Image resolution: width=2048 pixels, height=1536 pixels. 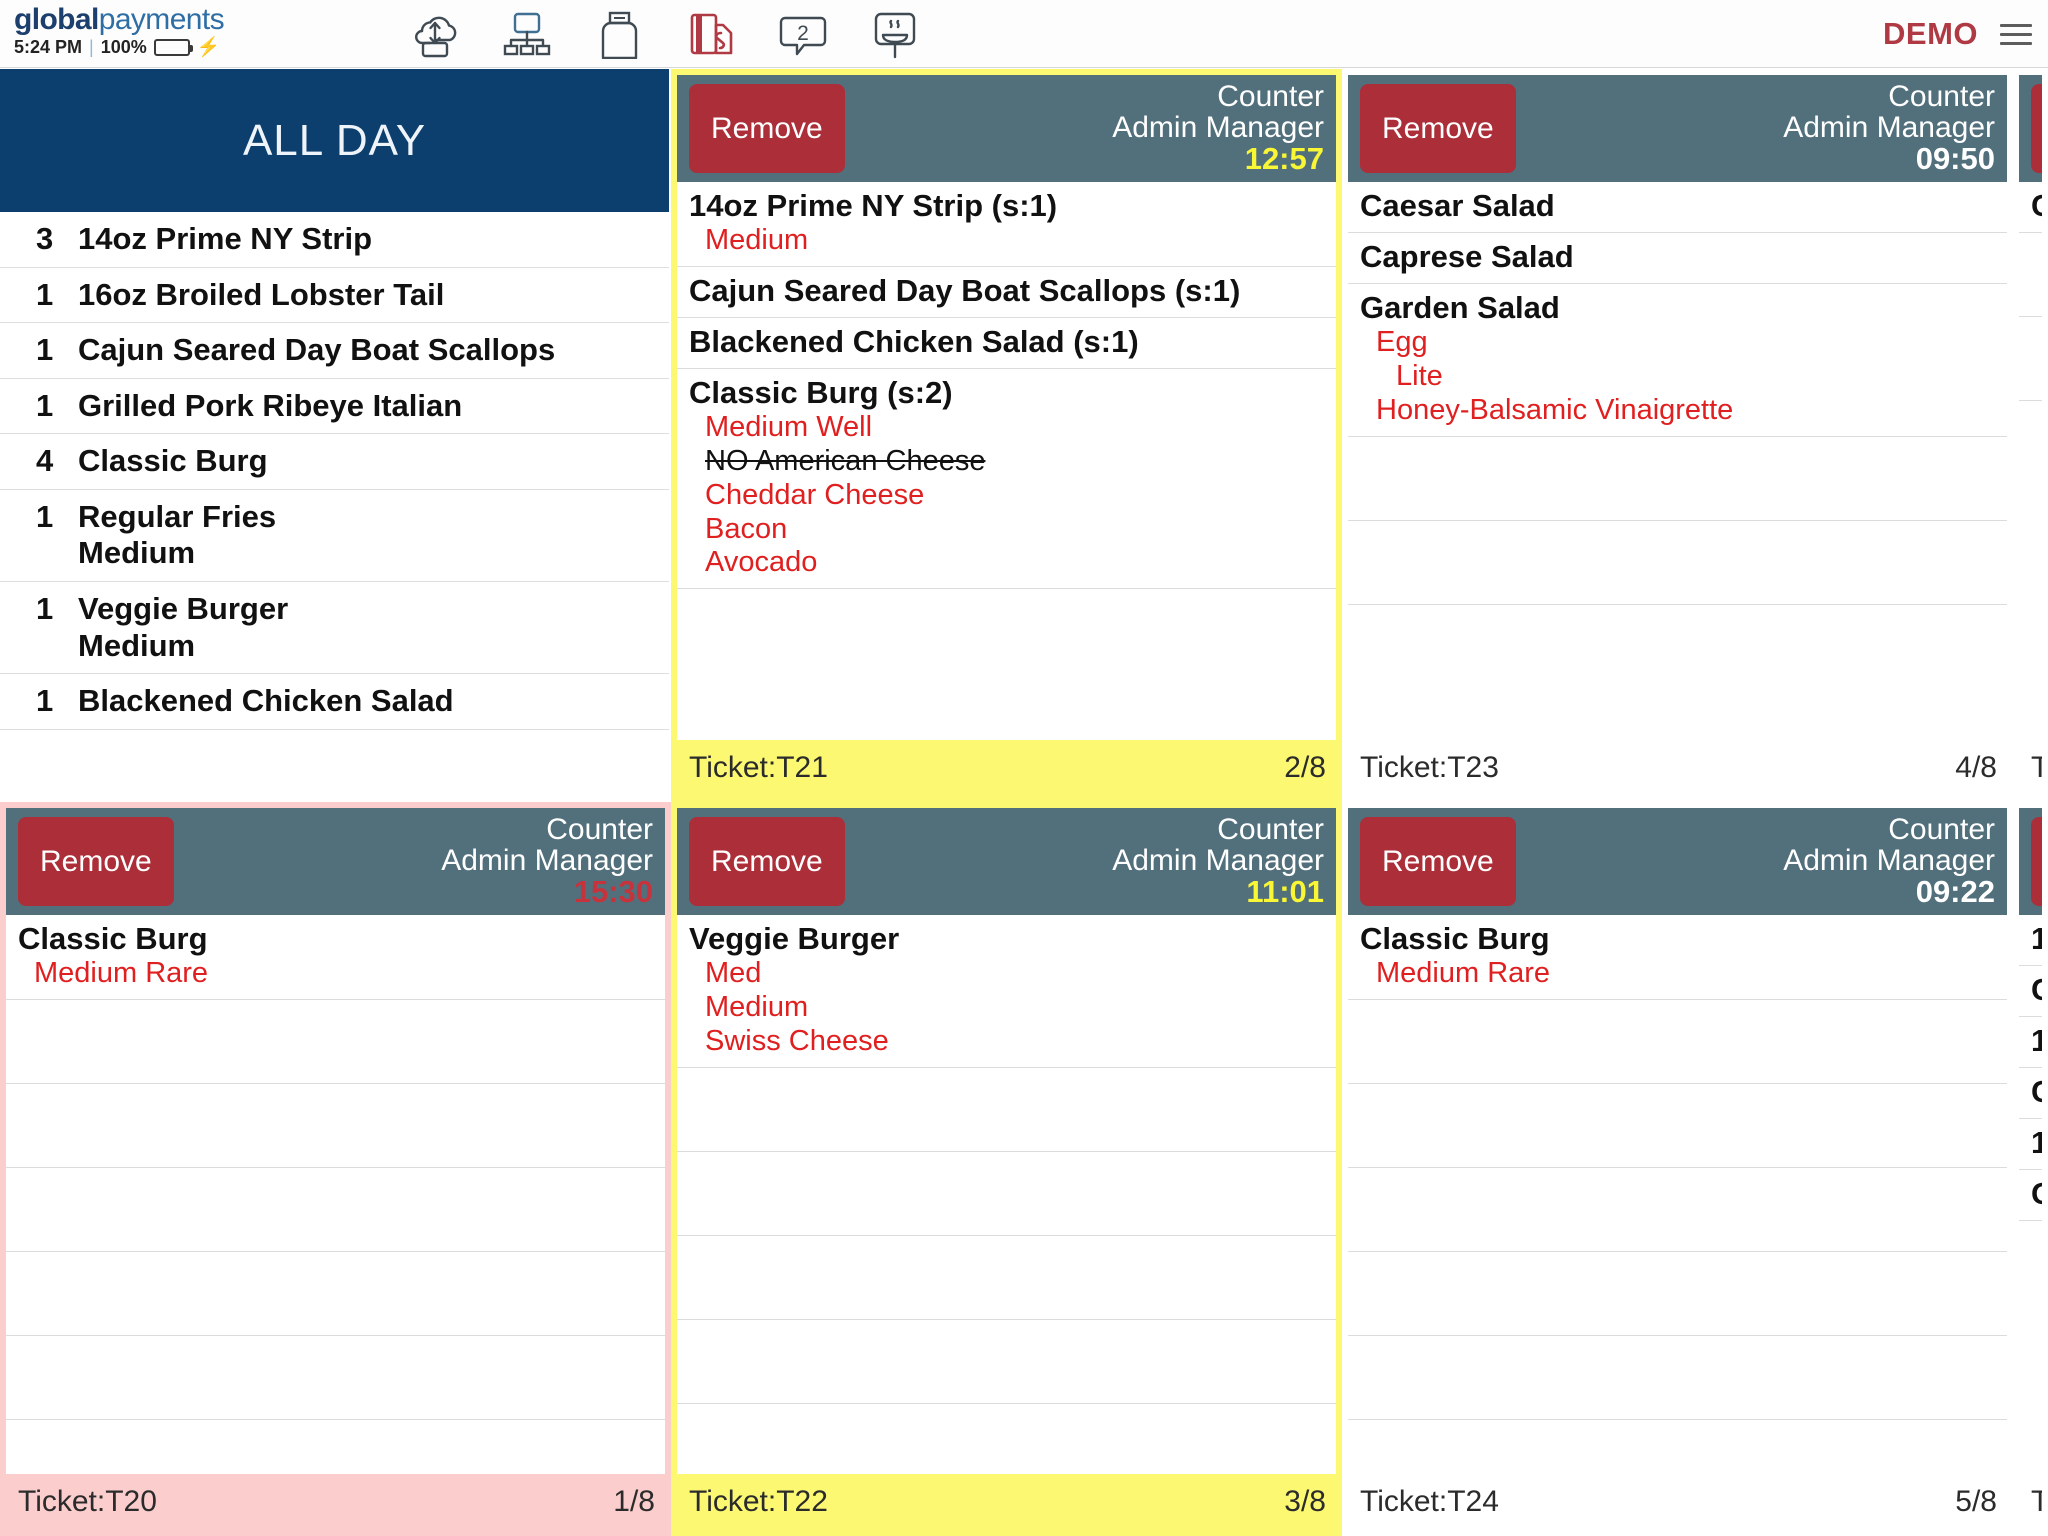 I want to click on ticket-position: 3/8, so click(x=1305, y=1501).